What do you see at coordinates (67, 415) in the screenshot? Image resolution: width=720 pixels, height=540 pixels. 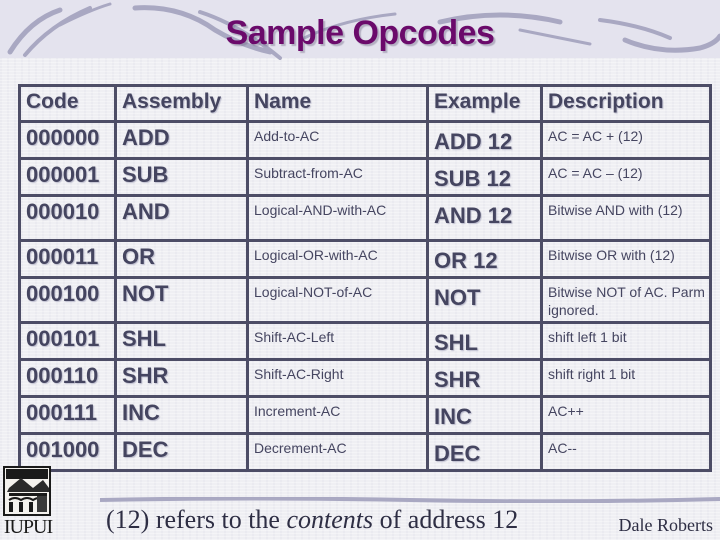 I see `cell-code: 000111` at bounding box center [67, 415].